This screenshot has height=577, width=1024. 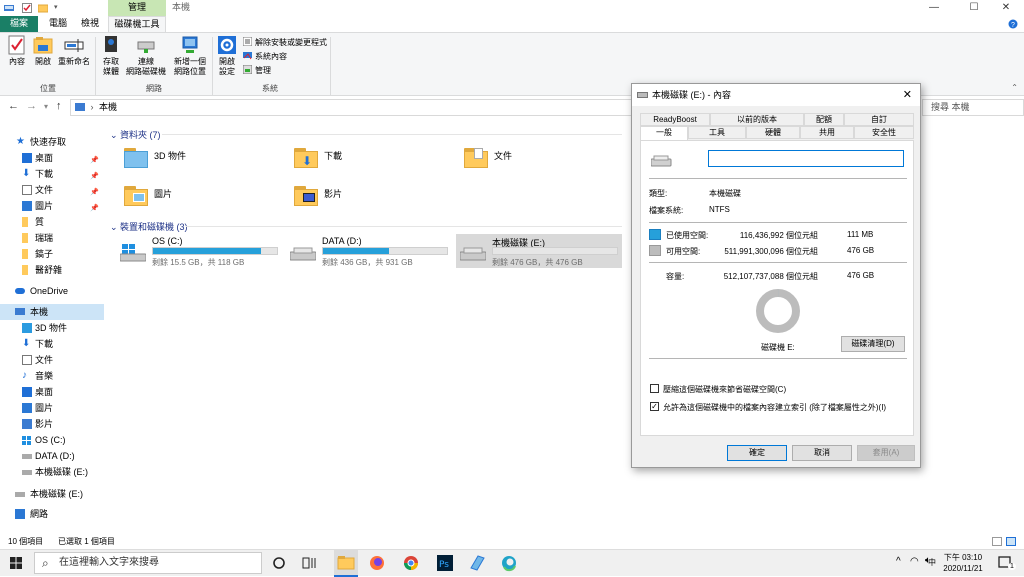 What do you see at coordinates (477, 563) in the screenshot?
I see `notepad-icon` at bounding box center [477, 563].